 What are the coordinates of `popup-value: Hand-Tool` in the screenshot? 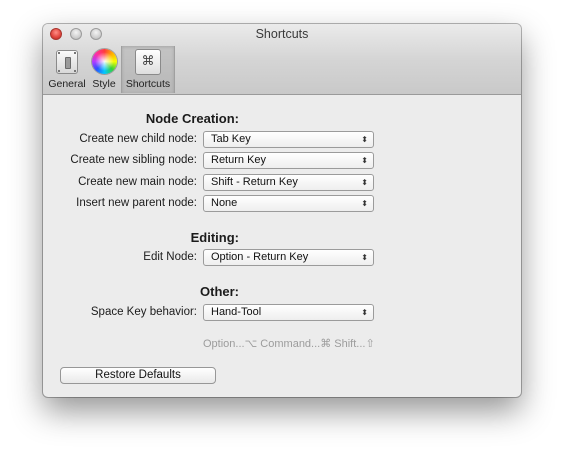 It's located at (236, 312).